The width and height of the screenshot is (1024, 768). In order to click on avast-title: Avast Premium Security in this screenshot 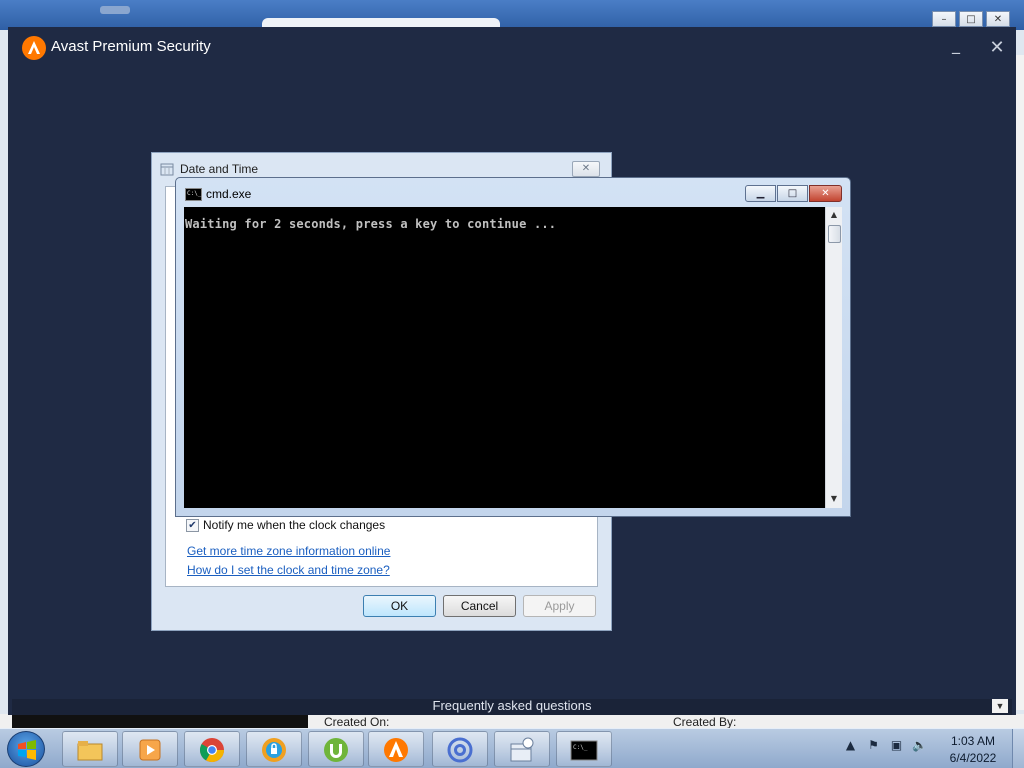, I will do `click(131, 46)`.